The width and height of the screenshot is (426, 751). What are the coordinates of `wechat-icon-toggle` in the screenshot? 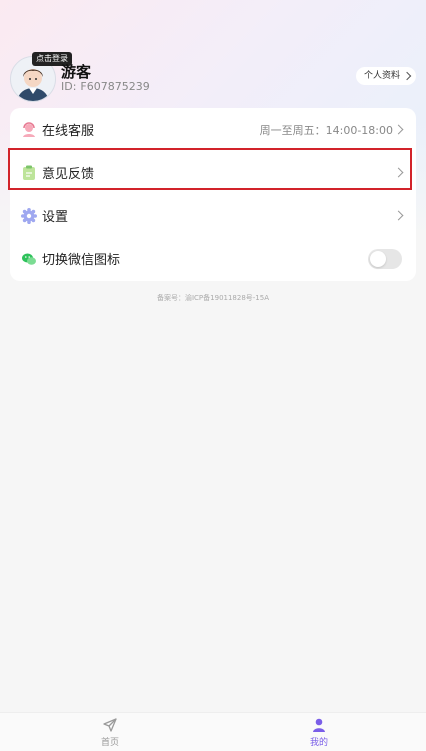 It's located at (385, 258).